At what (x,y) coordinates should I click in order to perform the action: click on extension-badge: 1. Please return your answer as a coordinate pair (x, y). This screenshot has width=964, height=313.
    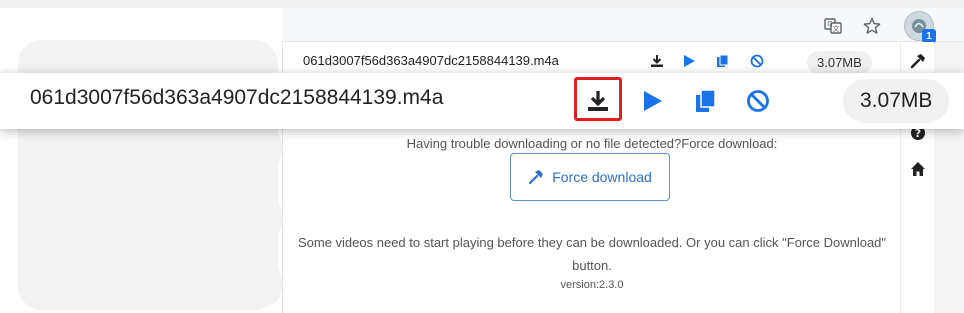
    Looking at the image, I should click on (929, 36).